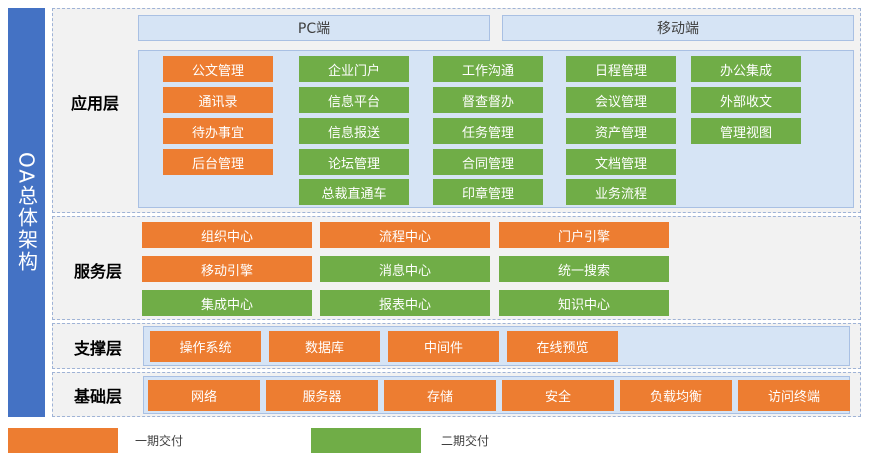  Describe the element at coordinates (218, 162) in the screenshot. I see `app-box: 后台管理` at that location.